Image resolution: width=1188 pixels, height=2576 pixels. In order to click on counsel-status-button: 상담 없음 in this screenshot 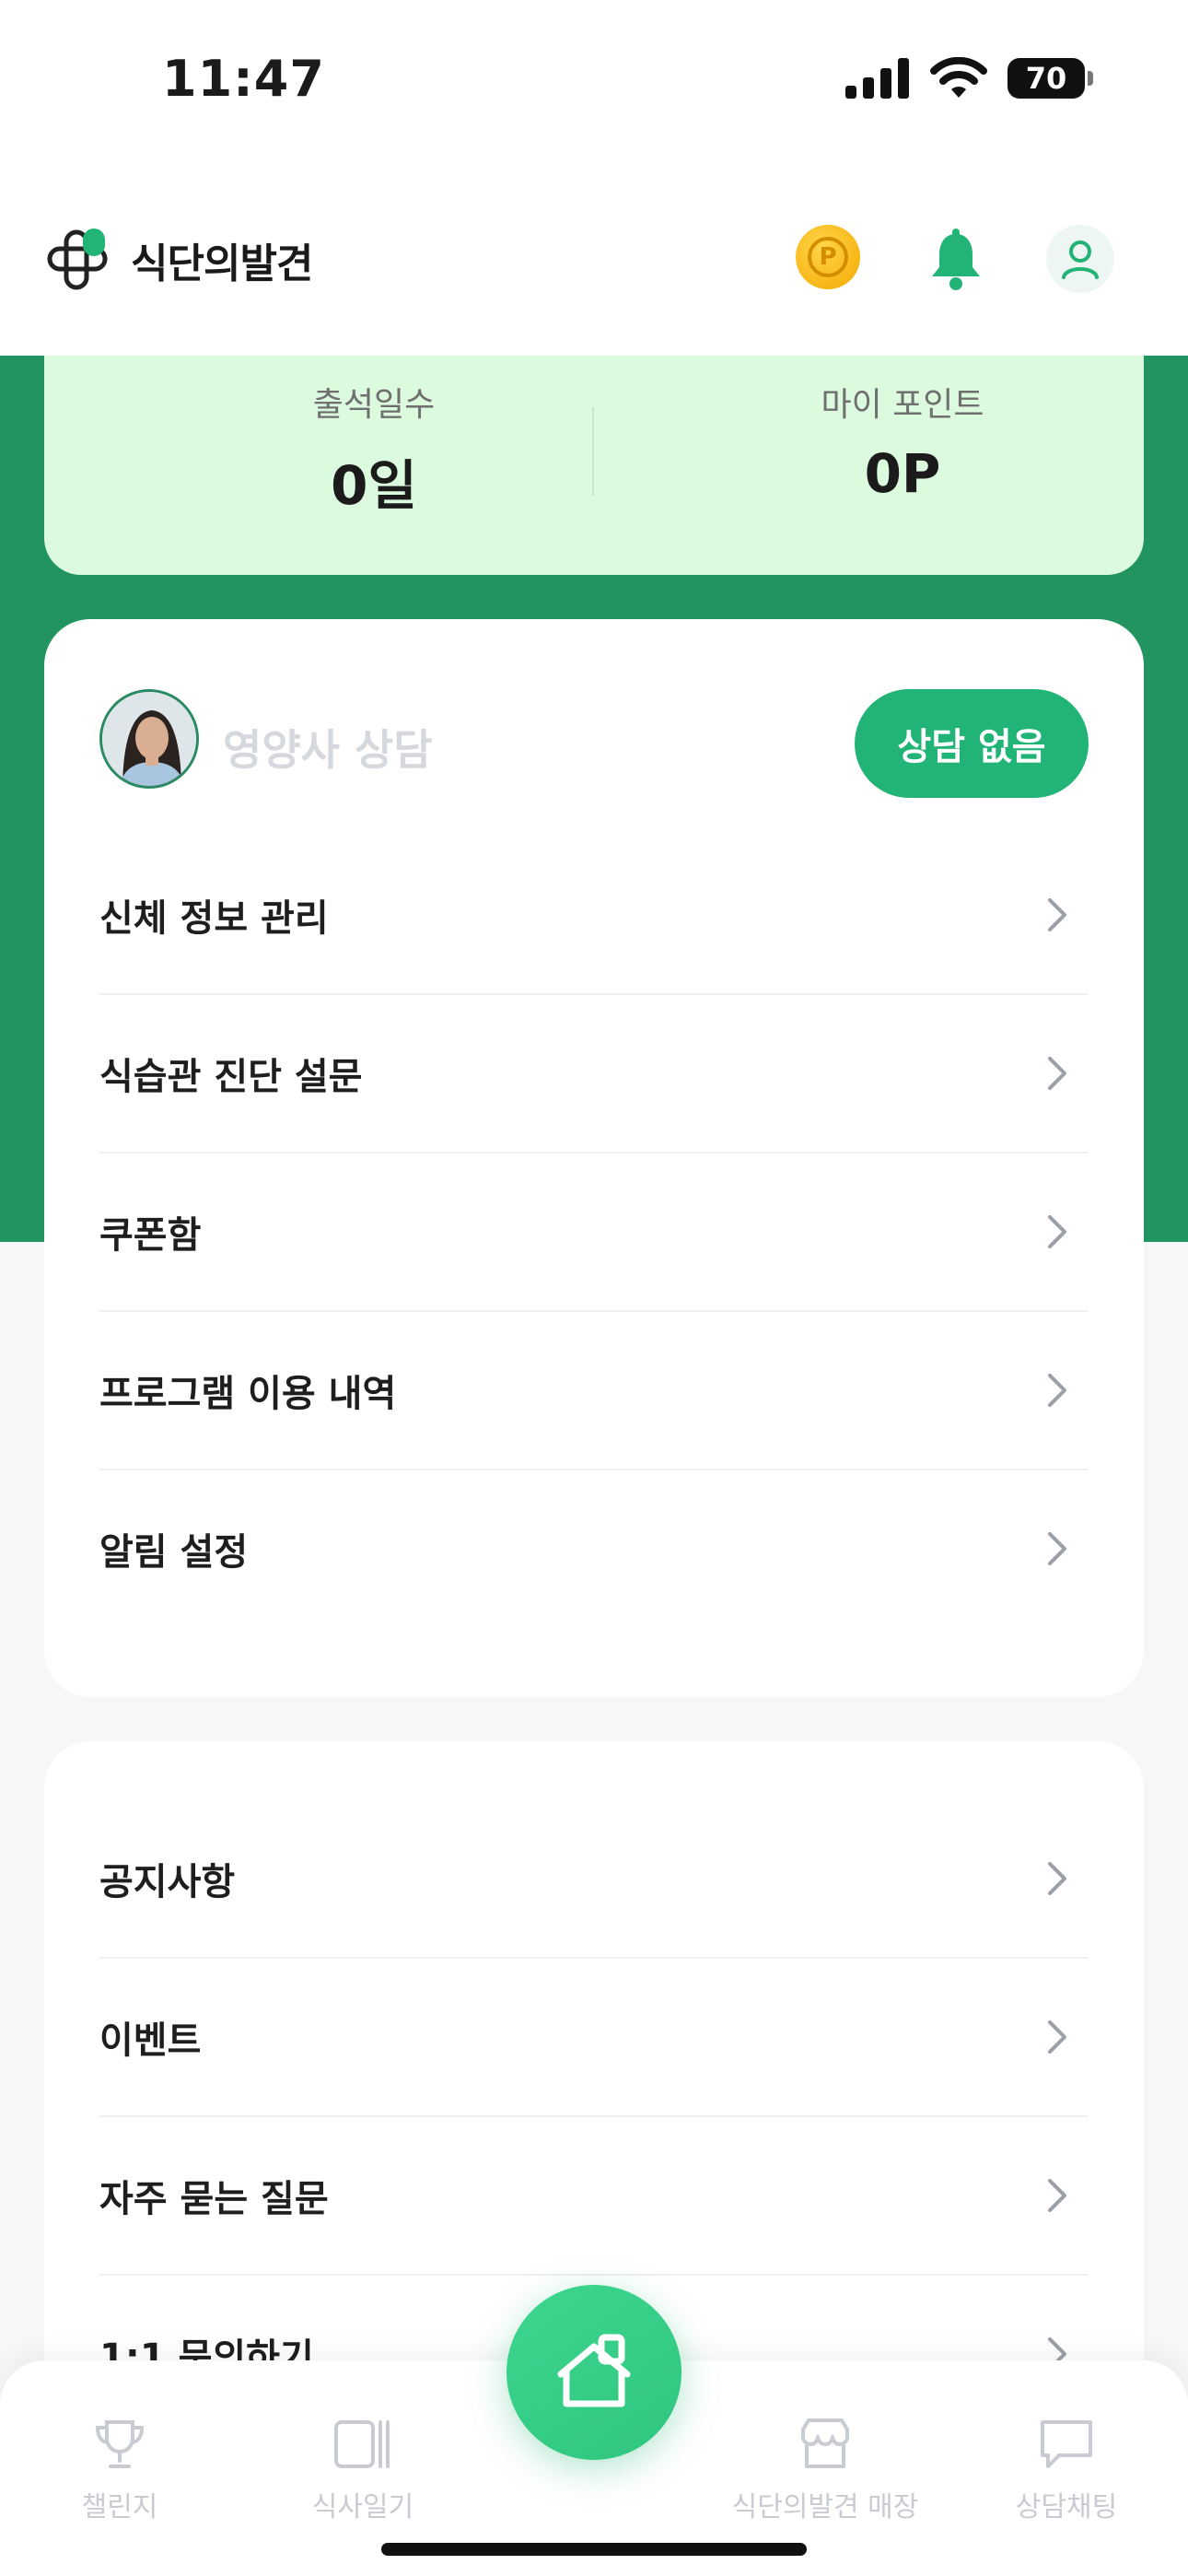, I will do `click(972, 743)`.